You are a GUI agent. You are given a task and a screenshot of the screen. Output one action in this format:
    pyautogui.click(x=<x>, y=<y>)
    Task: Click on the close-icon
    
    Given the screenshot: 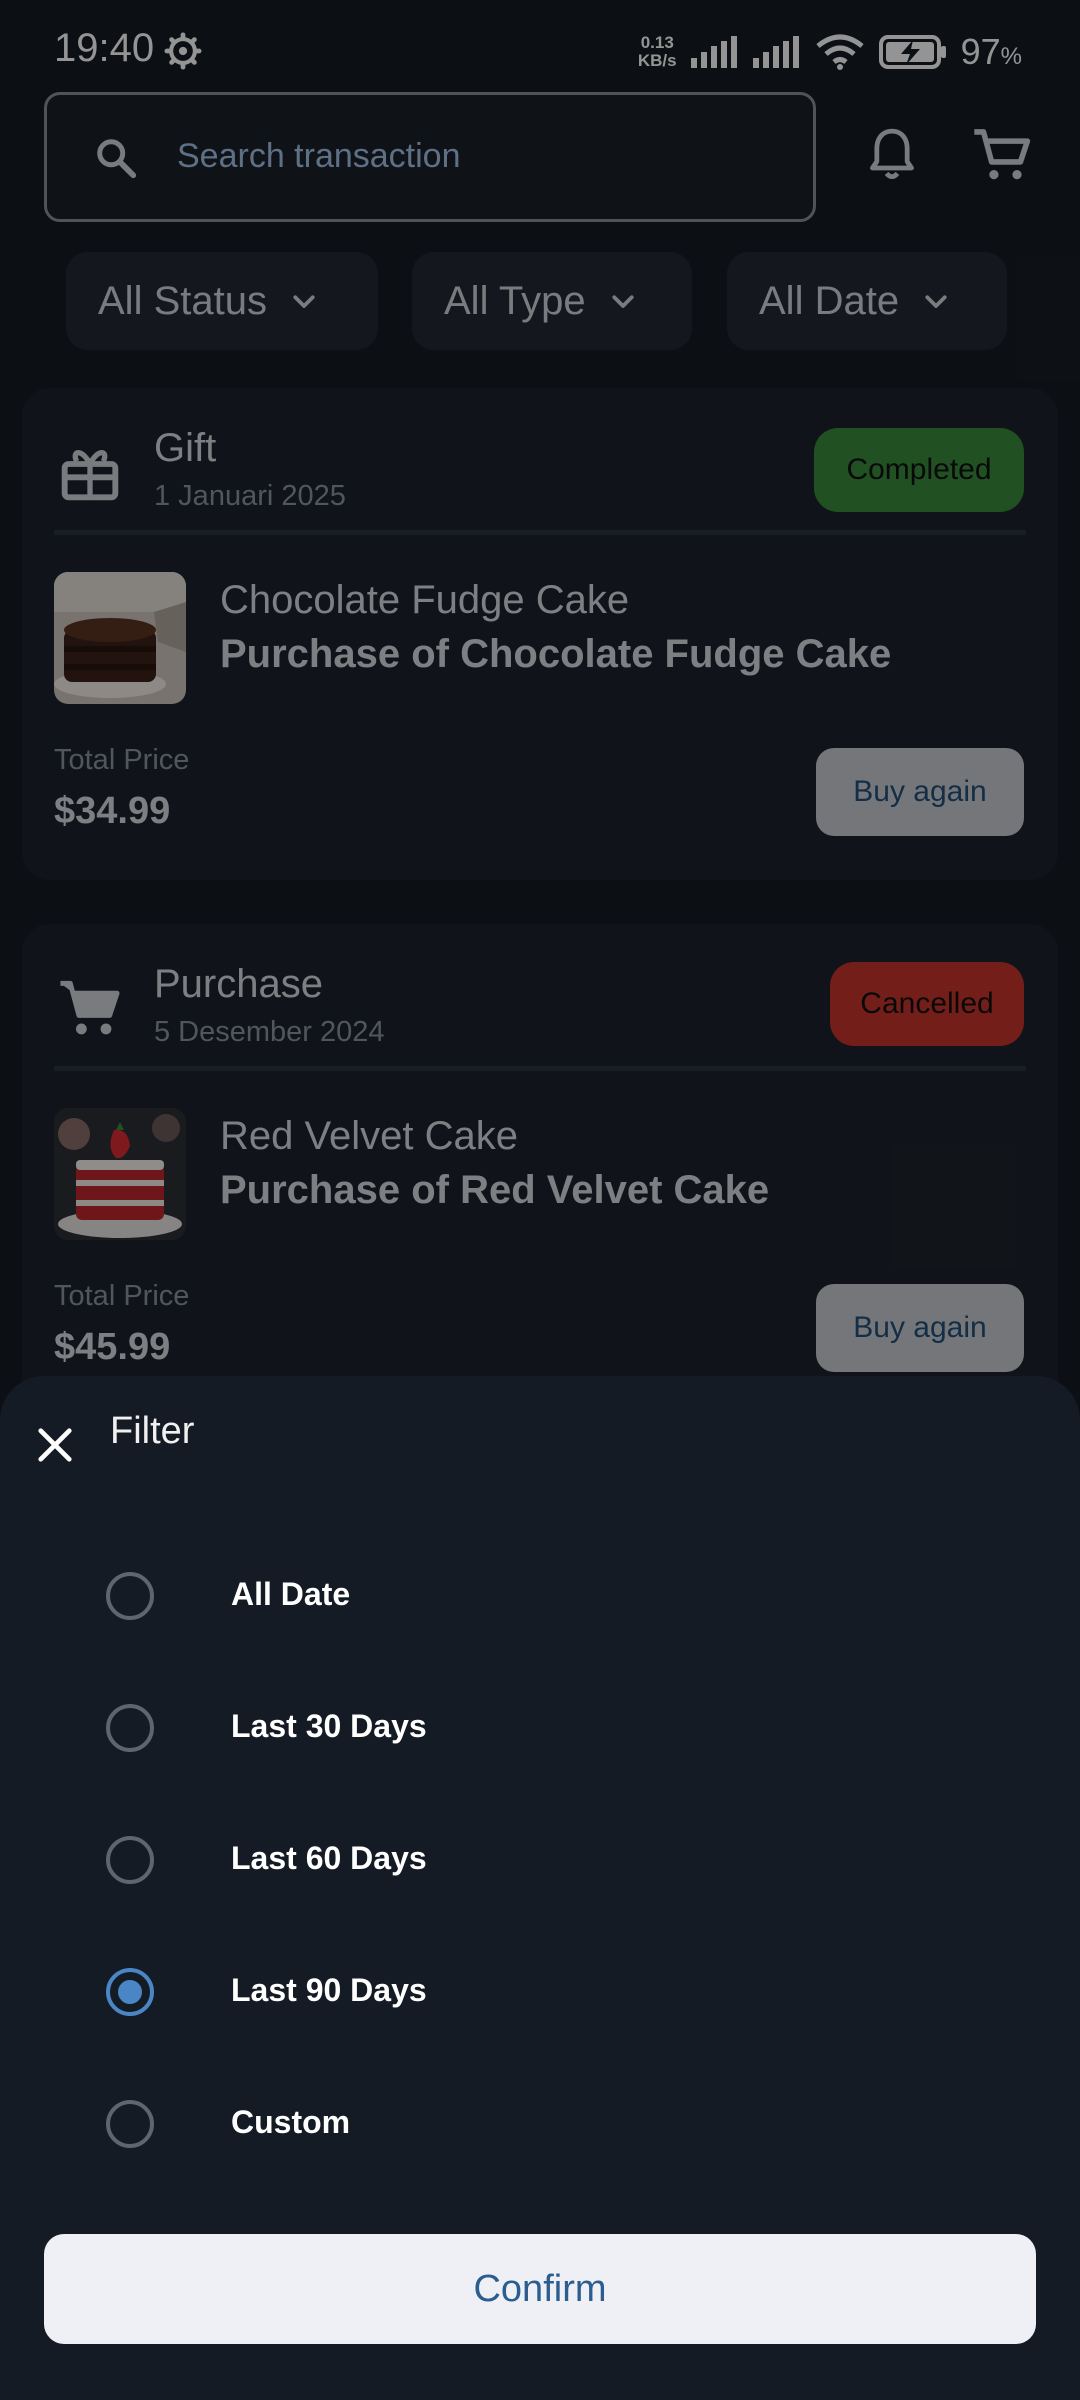 What is the action you would take?
    pyautogui.click(x=55, y=1445)
    